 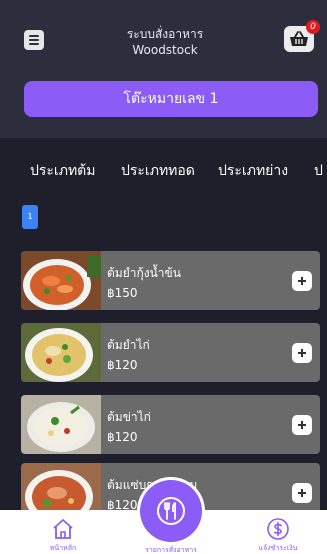 I want to click on nav-home: หน้าหลัก, so click(x=63, y=532).